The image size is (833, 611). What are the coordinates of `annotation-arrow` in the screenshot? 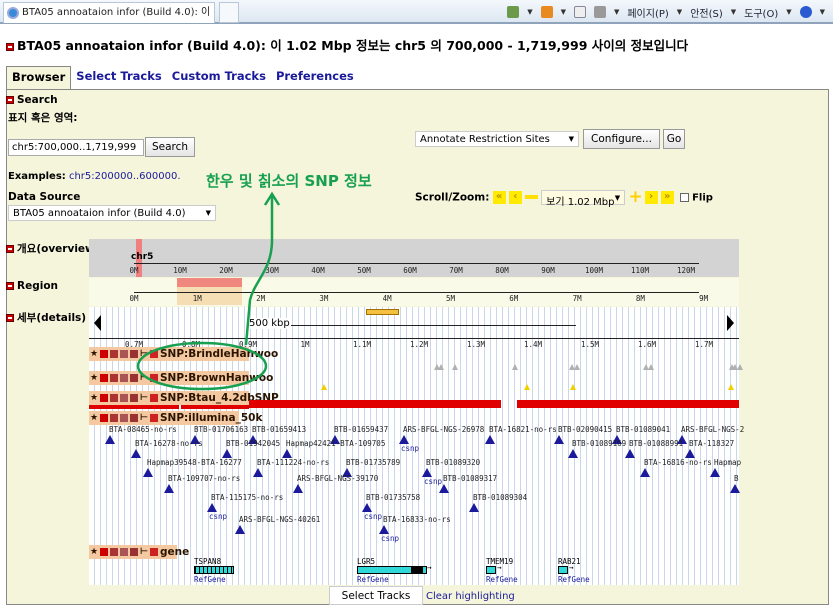 It's located at (259, 270).